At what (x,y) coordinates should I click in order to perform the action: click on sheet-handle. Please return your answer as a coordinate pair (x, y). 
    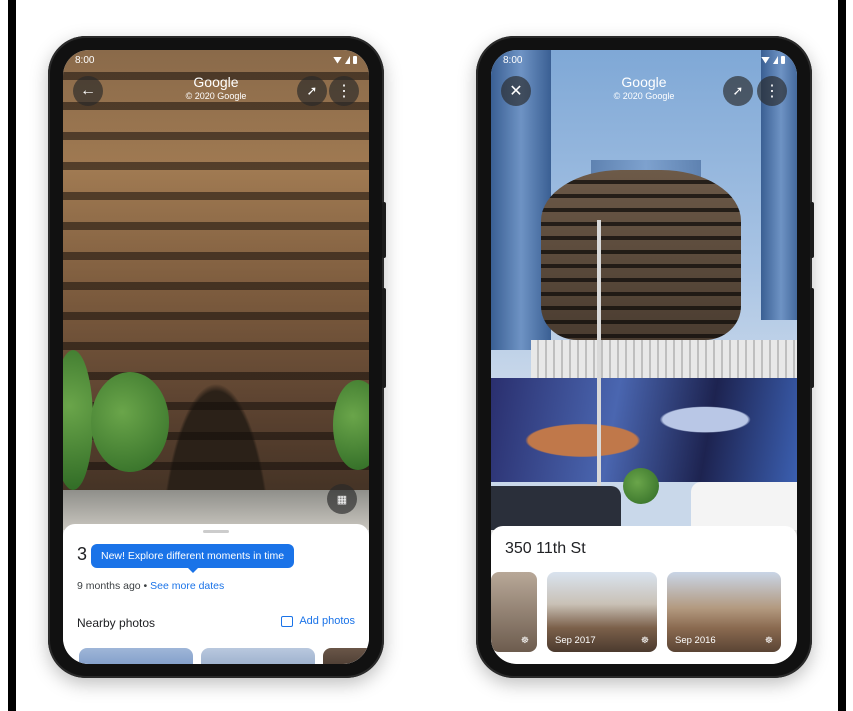
    Looking at the image, I should click on (216, 531).